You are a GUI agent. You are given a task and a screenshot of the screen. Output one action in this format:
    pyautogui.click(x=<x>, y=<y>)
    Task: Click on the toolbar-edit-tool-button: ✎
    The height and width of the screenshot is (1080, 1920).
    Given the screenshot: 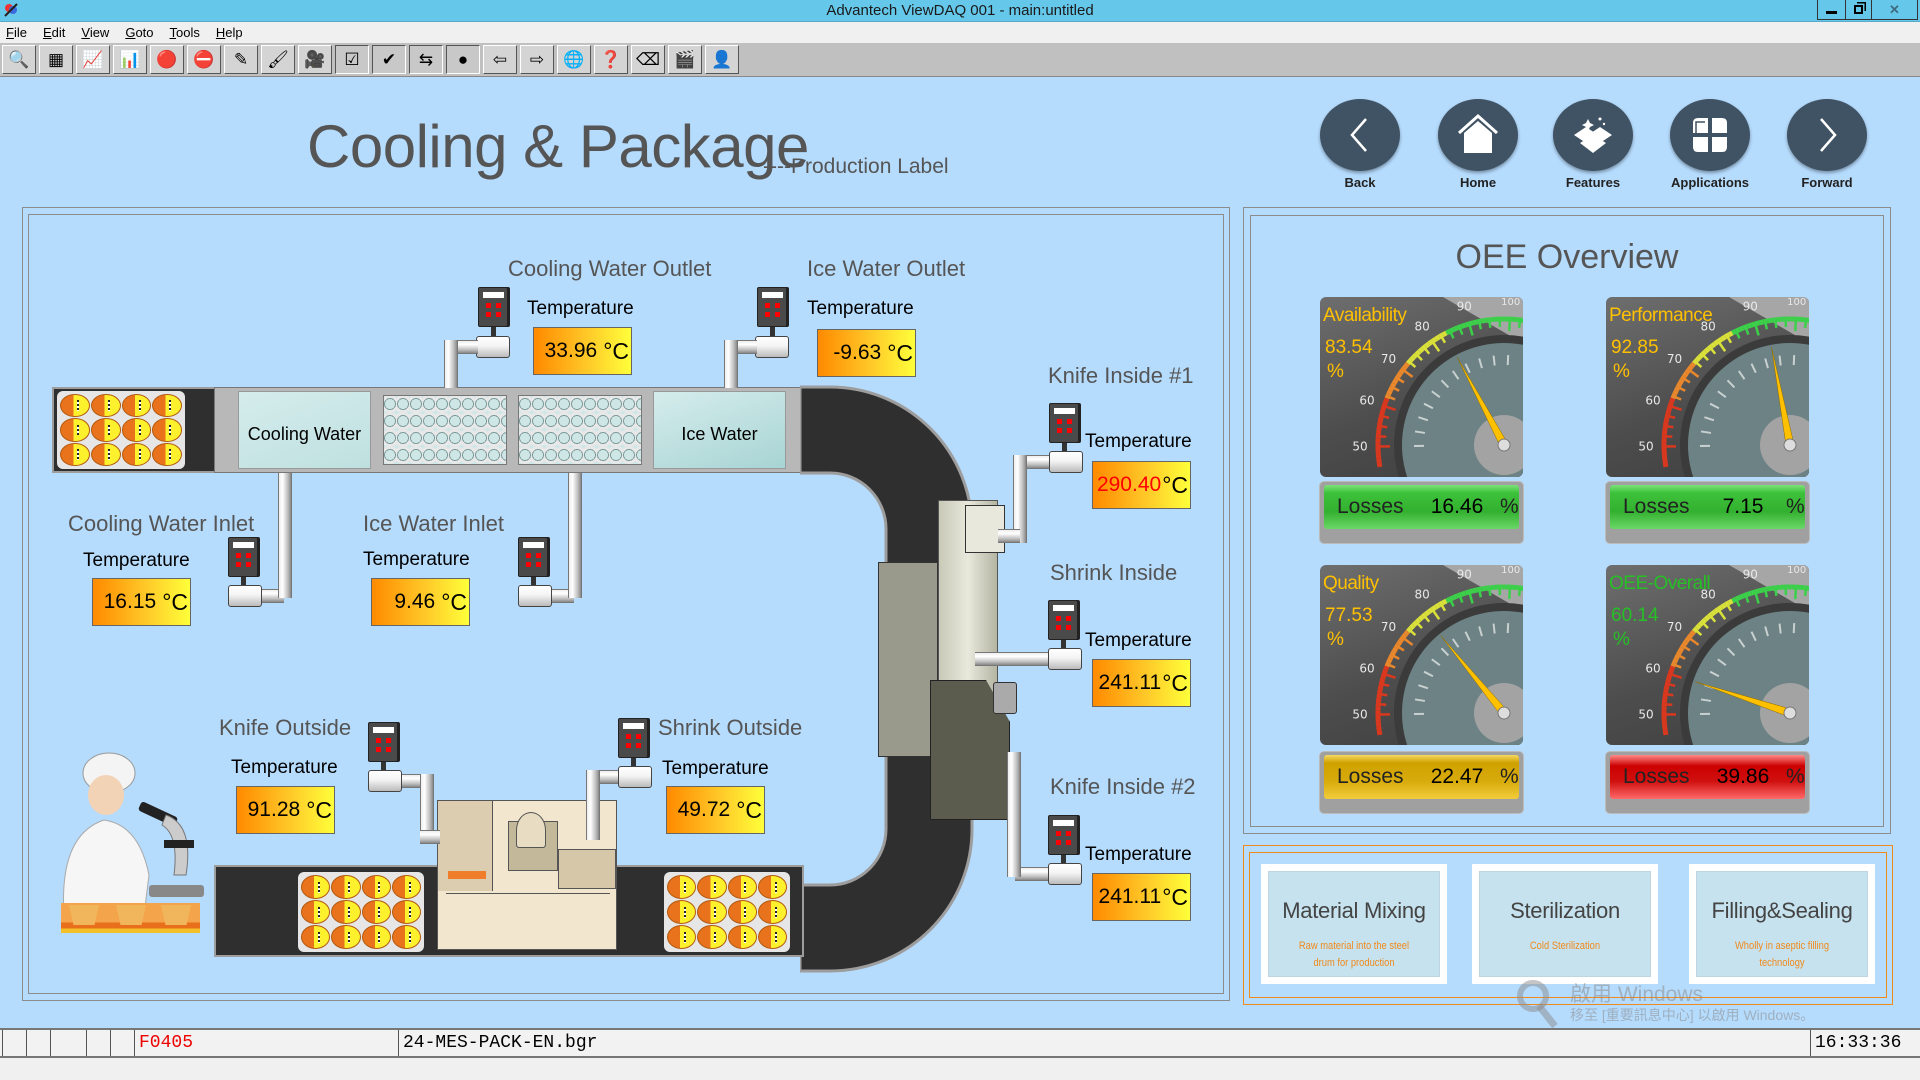 What is the action you would take?
    pyautogui.click(x=241, y=59)
    